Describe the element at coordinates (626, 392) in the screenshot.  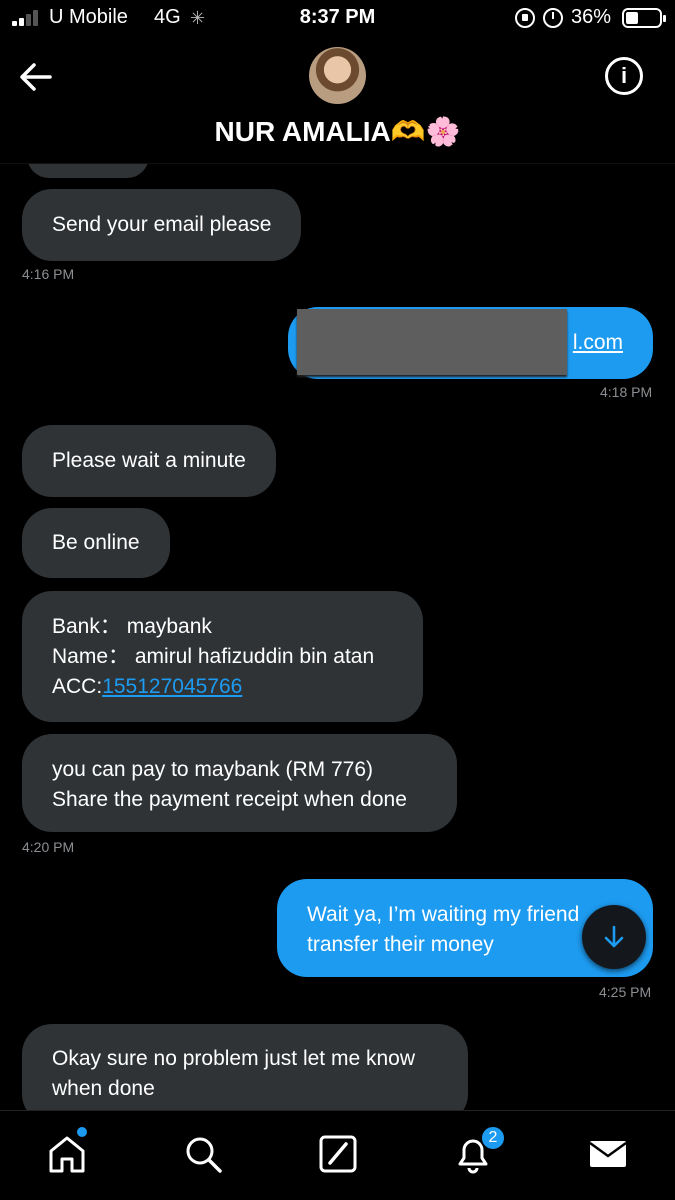
I see `message-timestamp: 4:18 PM` at that location.